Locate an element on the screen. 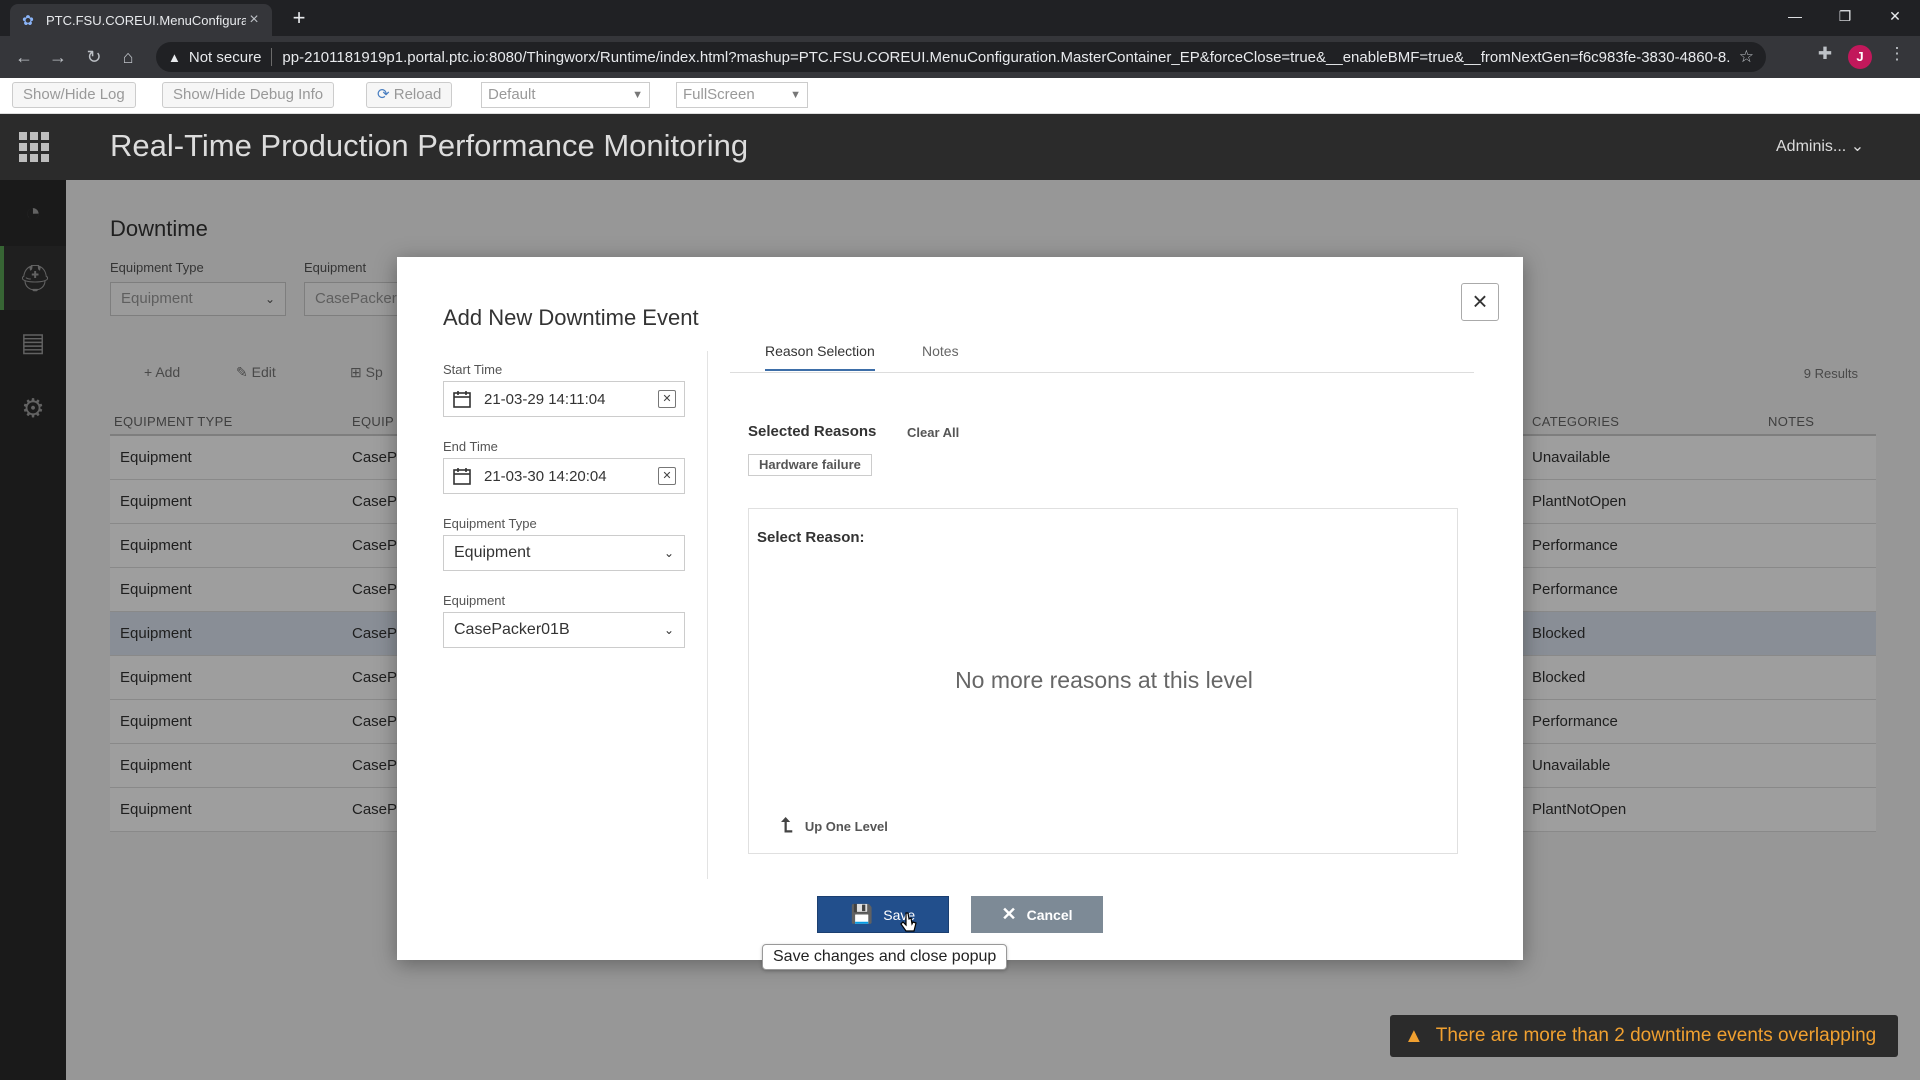 The image size is (1920, 1080). close-tab-icon: × is located at coordinates (254, 20).